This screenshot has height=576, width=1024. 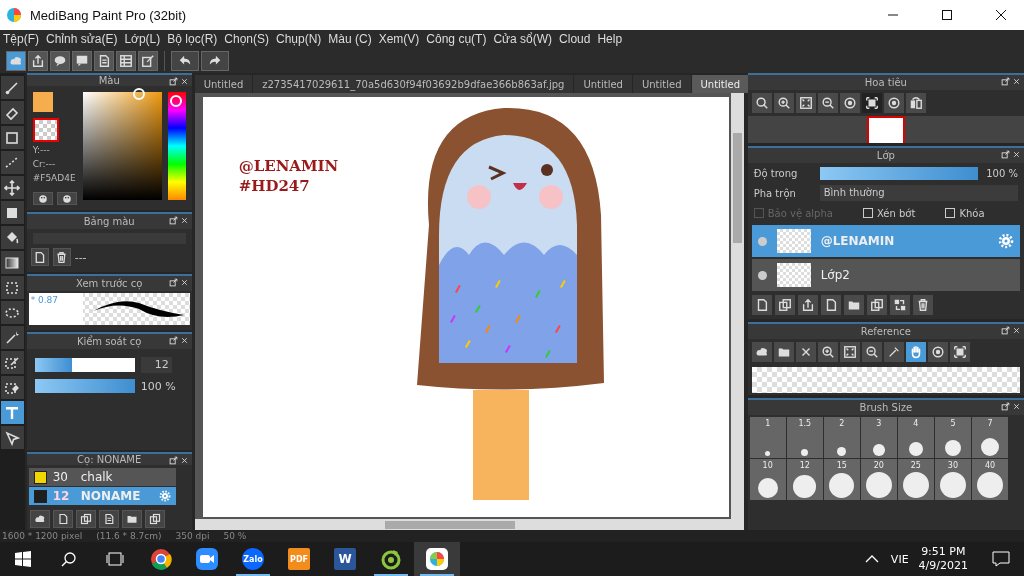 I want to click on brush-size-cell: 15, so click(x=841, y=479).